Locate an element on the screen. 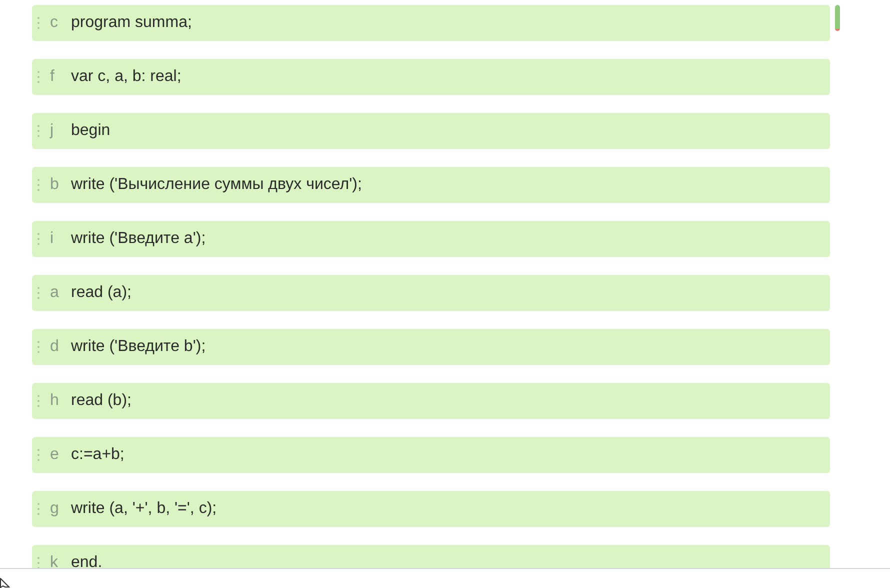 Image resolution: width=890 pixels, height=588 pixels. scrollbar-thumb is located at coordinates (837, 18).